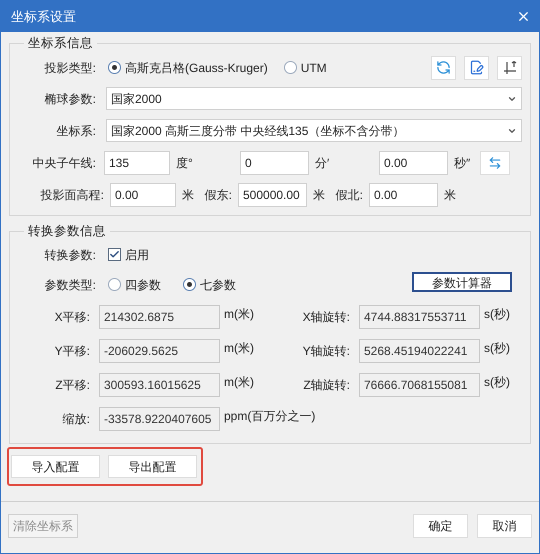  Describe the element at coordinates (137, 255) in the screenshot. I see `checkbox-label: 启用` at that location.